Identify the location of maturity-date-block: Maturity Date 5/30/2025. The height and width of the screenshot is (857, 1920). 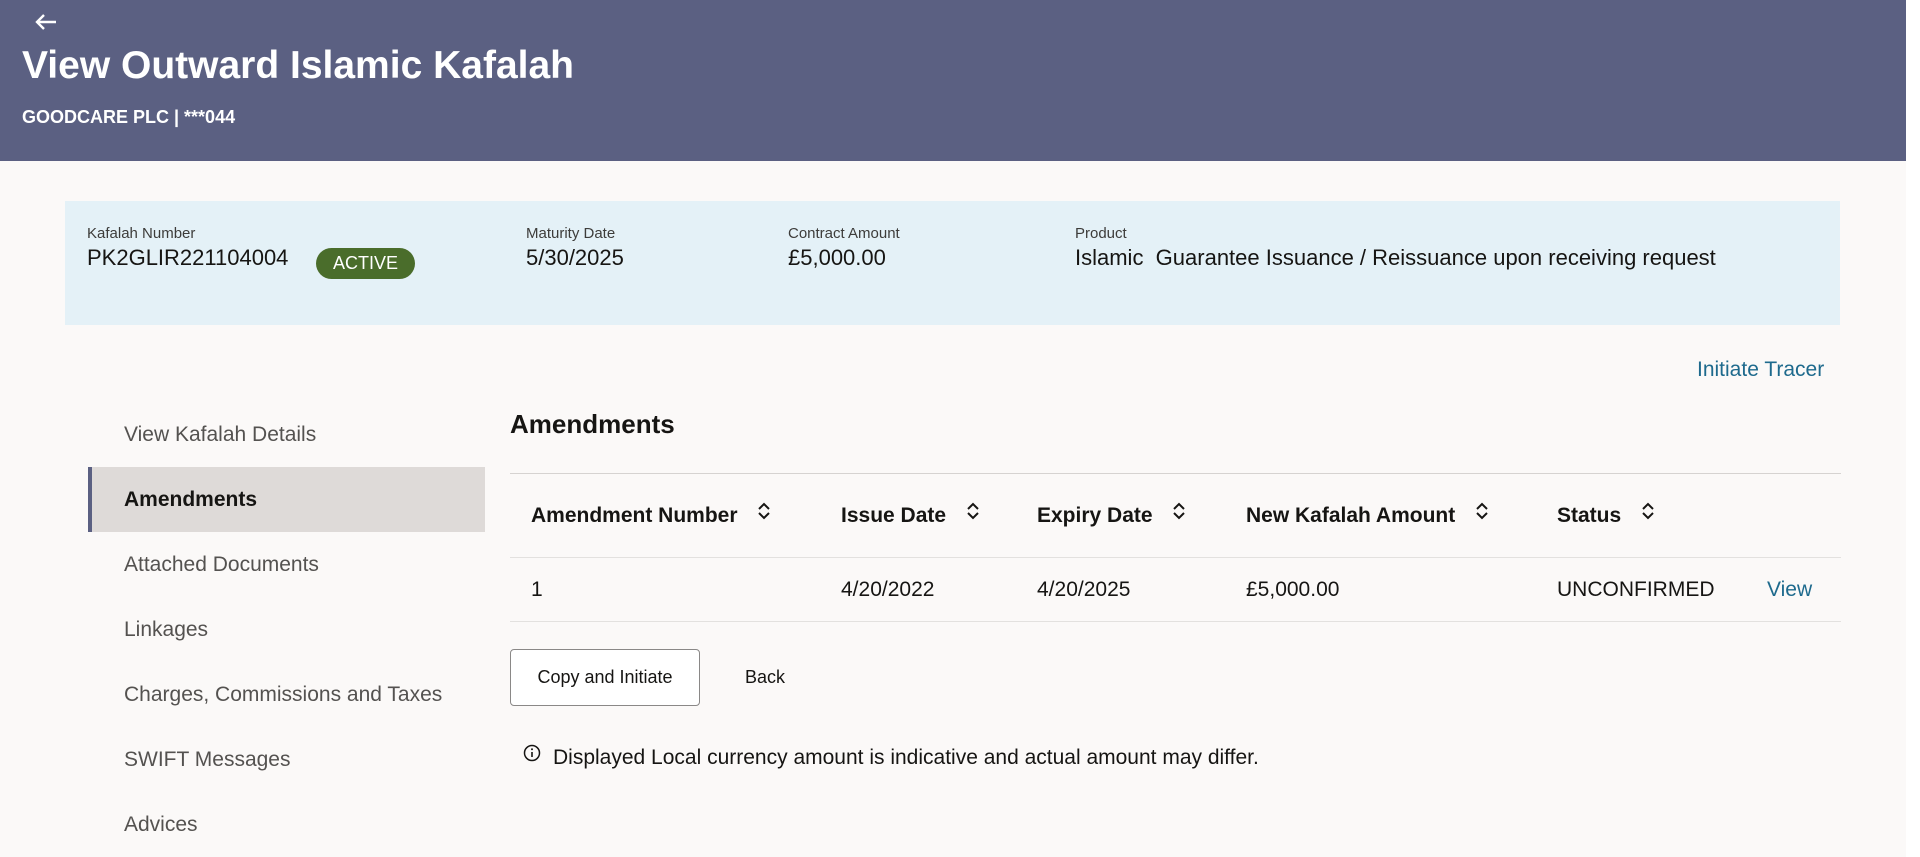
(575, 248).